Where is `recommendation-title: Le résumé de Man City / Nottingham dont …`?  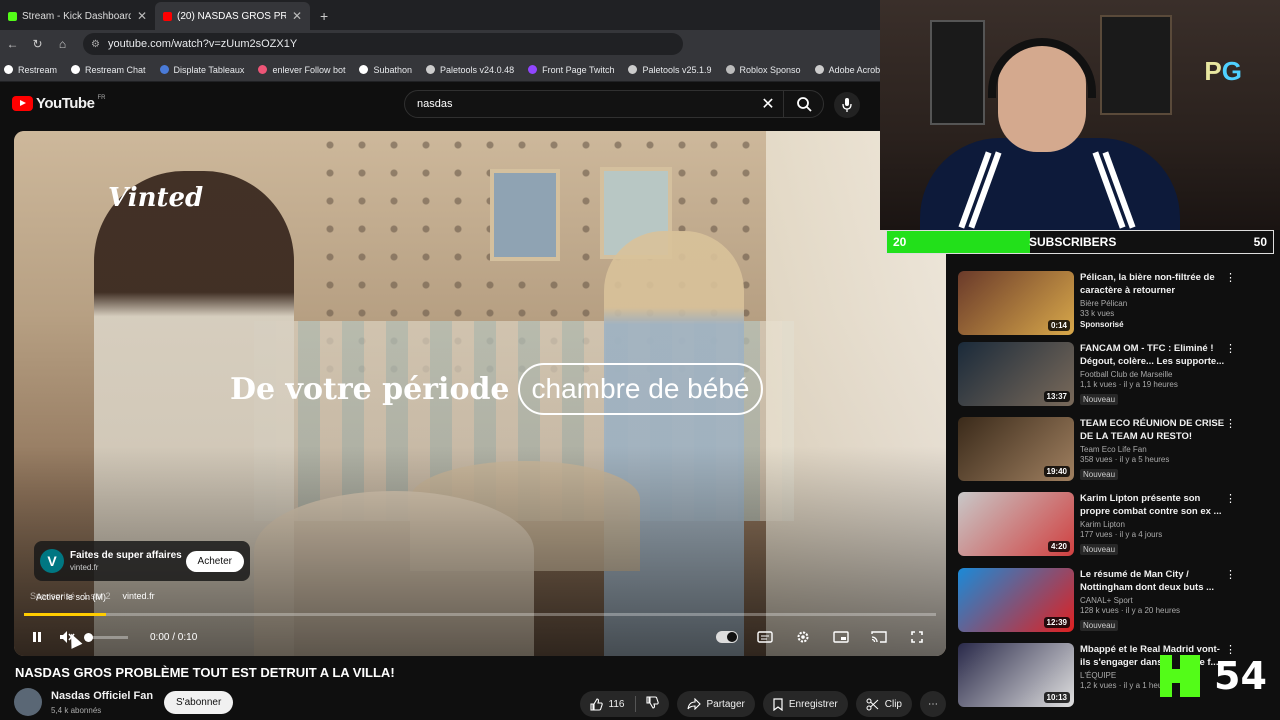 recommendation-title: Le résumé de Man City / Nottingham dont … is located at coordinates (1153, 581).